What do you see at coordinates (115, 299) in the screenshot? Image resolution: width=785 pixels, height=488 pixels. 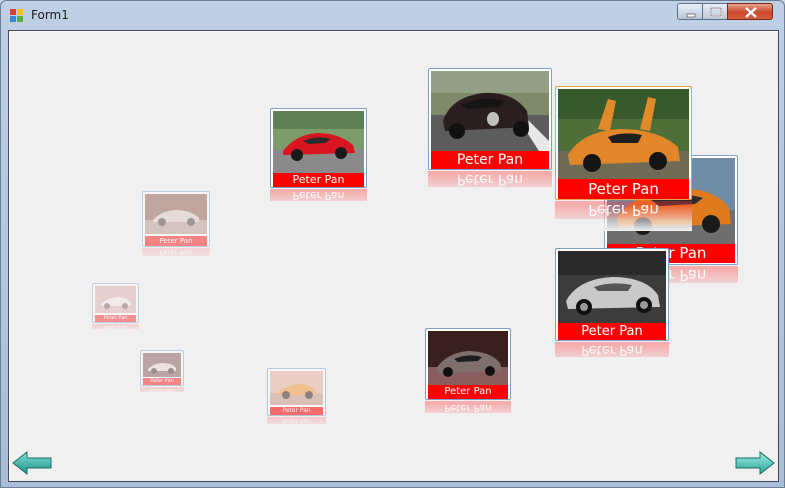 I see `white-sports-car-icon` at bounding box center [115, 299].